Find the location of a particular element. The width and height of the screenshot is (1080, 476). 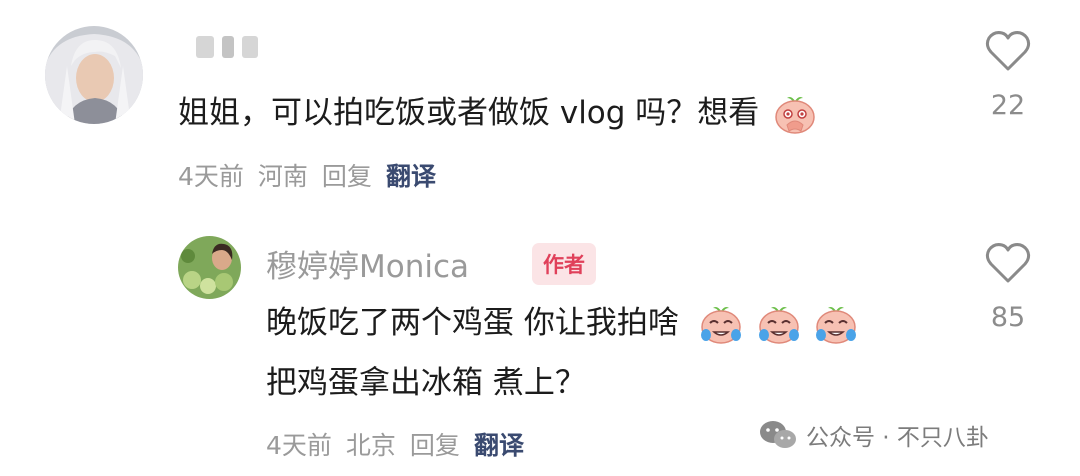

reply-text-line1-content: 晚饭吃了两个鸡蛋 你让我拍啥 is located at coordinates (472, 323).